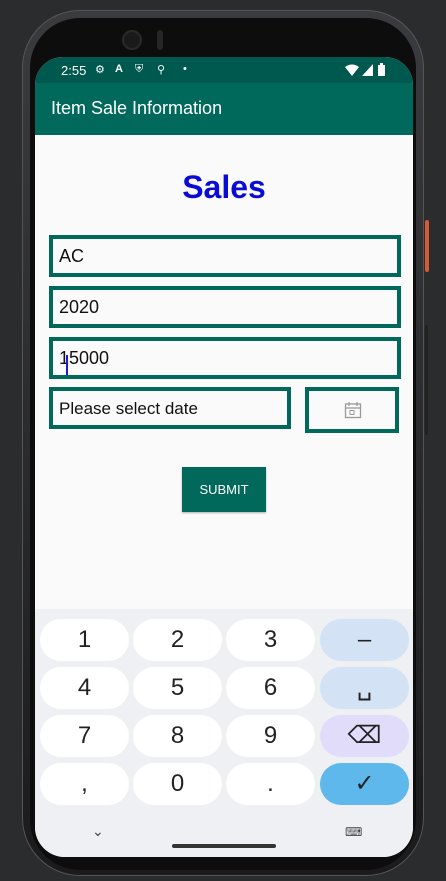  I want to click on status-bar: 2:55 ⚙ A ⛨ ⚲ •, so click(224, 70).